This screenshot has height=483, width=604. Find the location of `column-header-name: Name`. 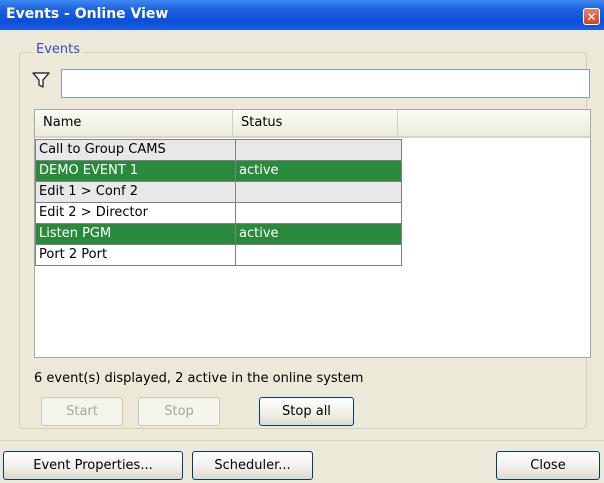

column-header-name: Name is located at coordinates (134, 123).